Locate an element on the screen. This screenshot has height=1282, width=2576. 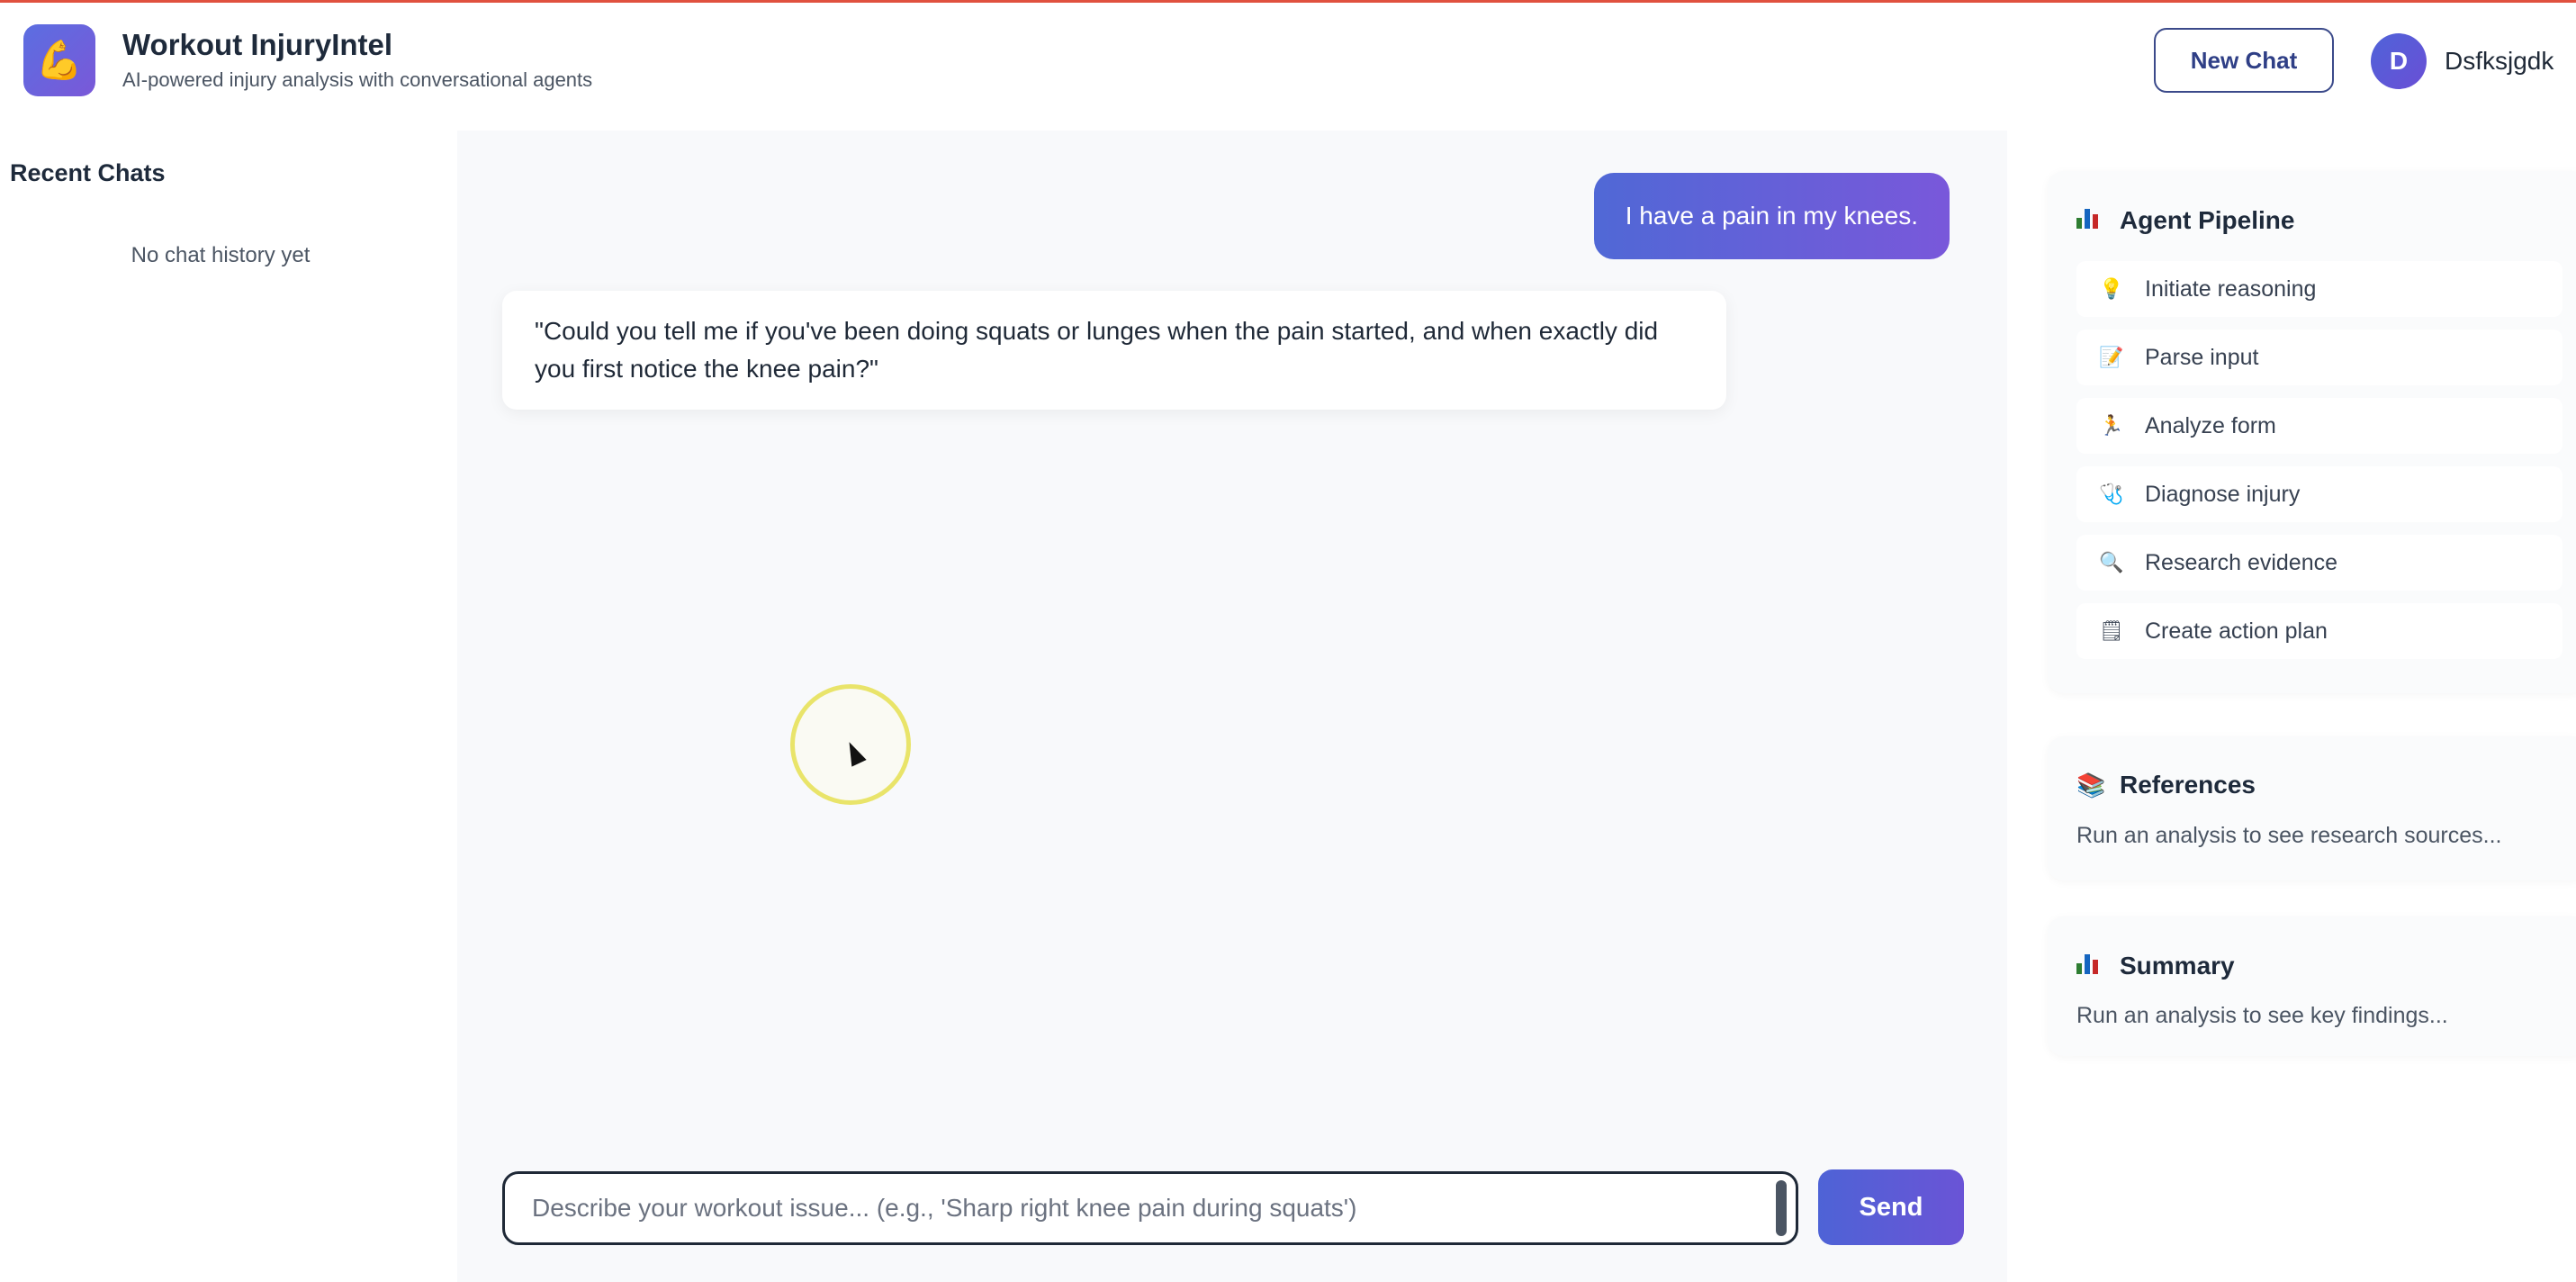
sidebar-title: Recent Chats is located at coordinates (88, 172).